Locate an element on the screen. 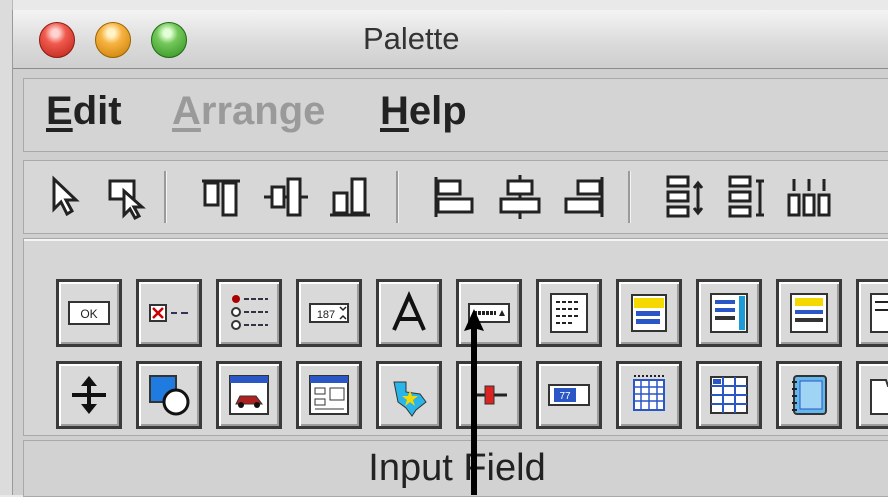  tab-panel-tool is located at coordinates (872, 395).